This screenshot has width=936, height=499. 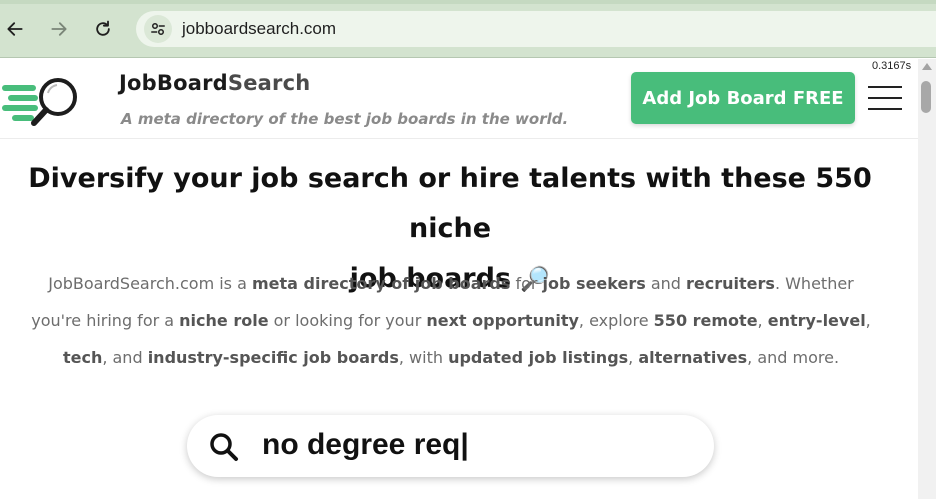 I want to click on intro-keyword: tech, so click(x=82, y=357).